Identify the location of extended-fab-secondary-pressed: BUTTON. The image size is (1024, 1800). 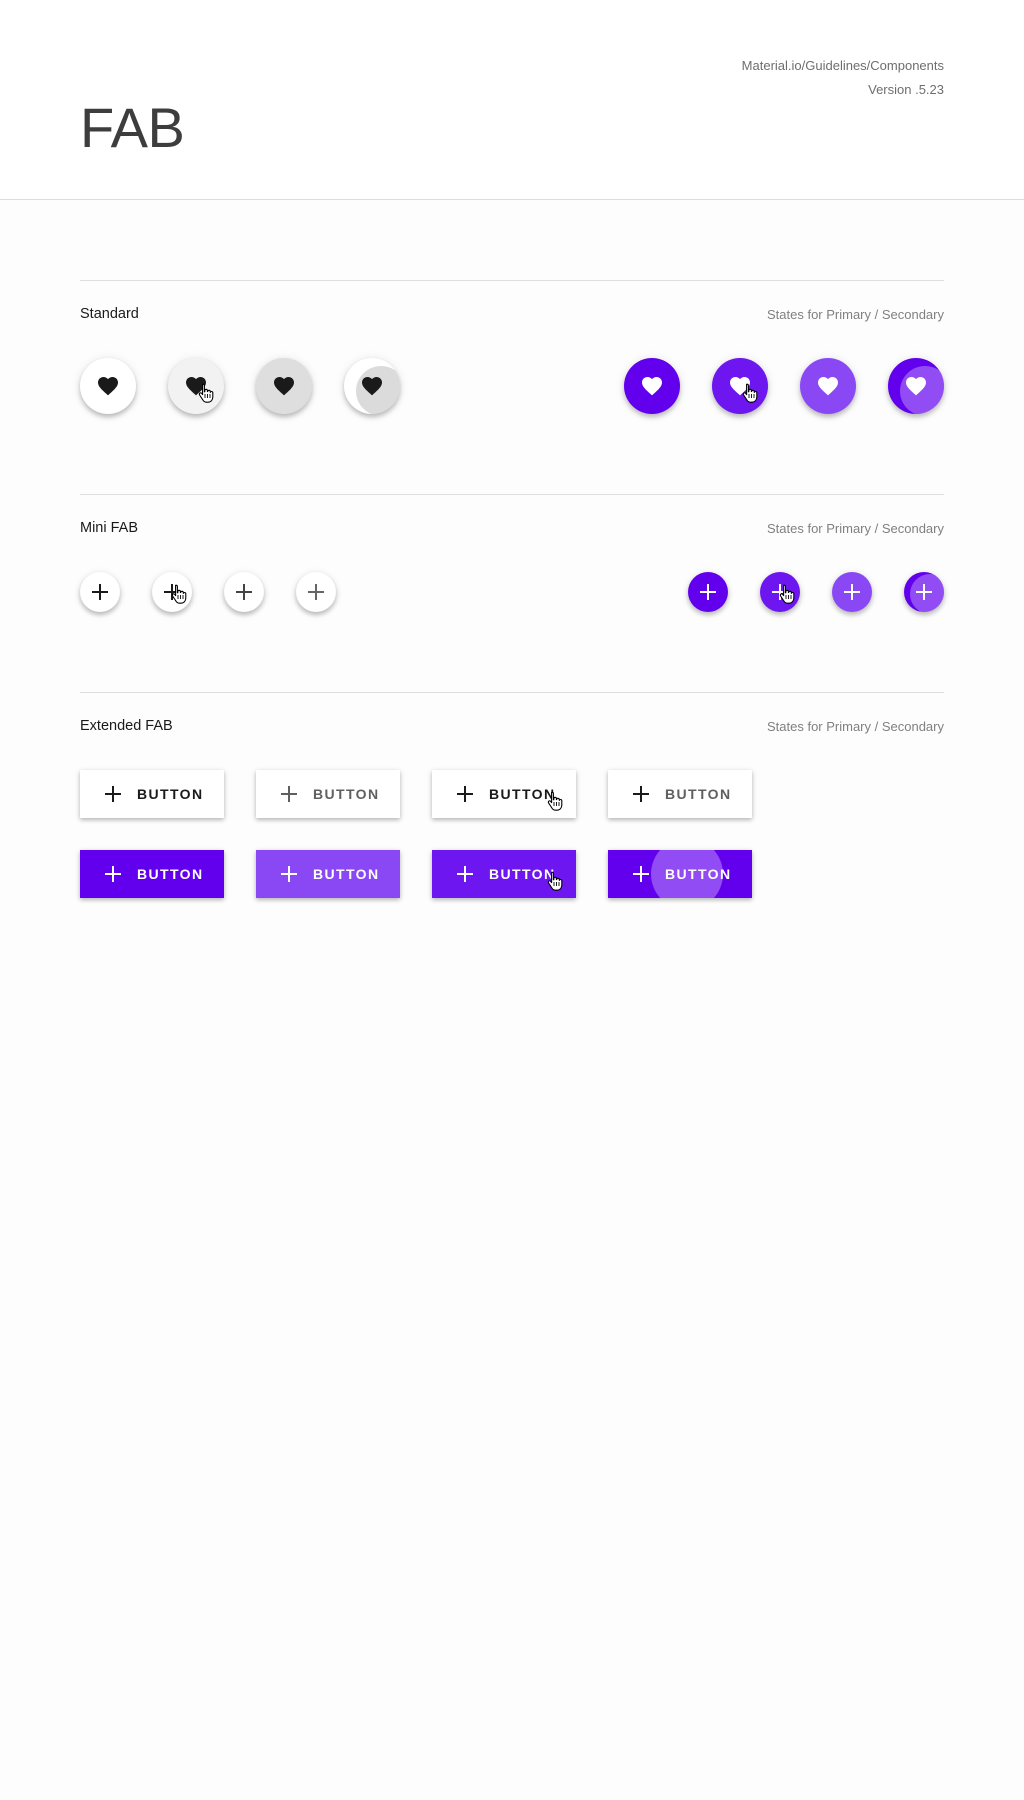
(680, 794).